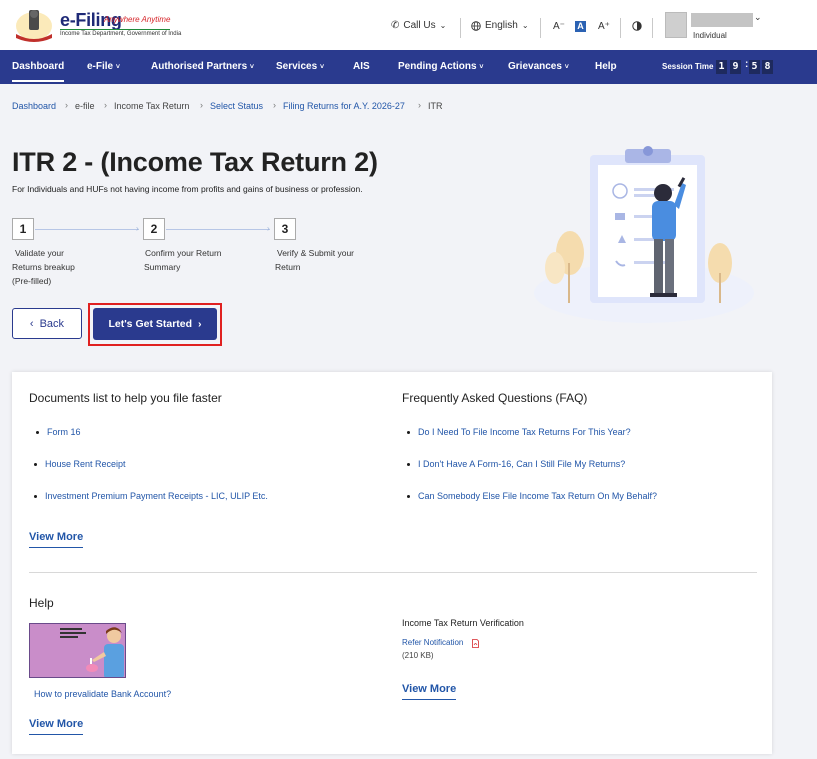 The height and width of the screenshot is (759, 817). I want to click on faq-title: Frequently Asked Questions (FAQ), so click(495, 398).